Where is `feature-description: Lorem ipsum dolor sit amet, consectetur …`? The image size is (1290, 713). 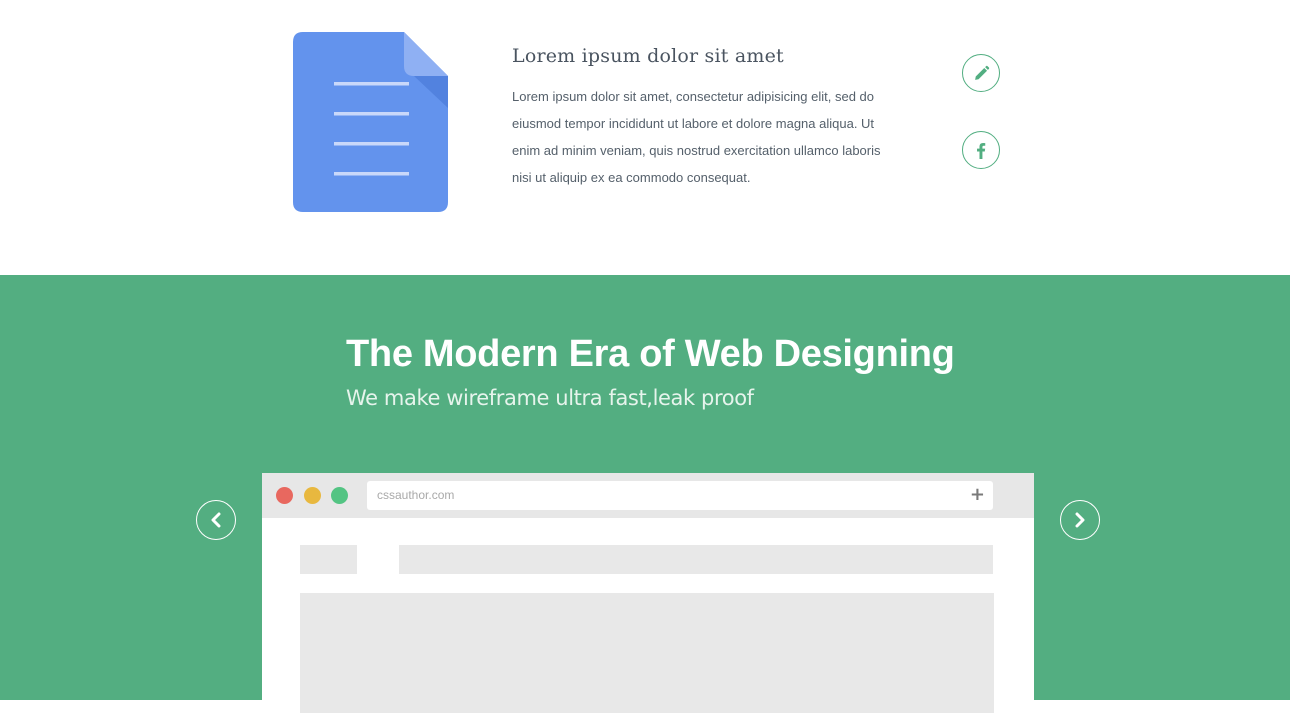
feature-description: Lorem ipsum dolor sit amet, consectetur … is located at coordinates (696, 137).